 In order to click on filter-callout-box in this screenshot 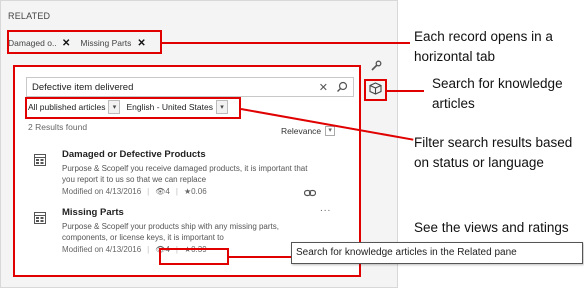, I will do `click(133, 108)`.